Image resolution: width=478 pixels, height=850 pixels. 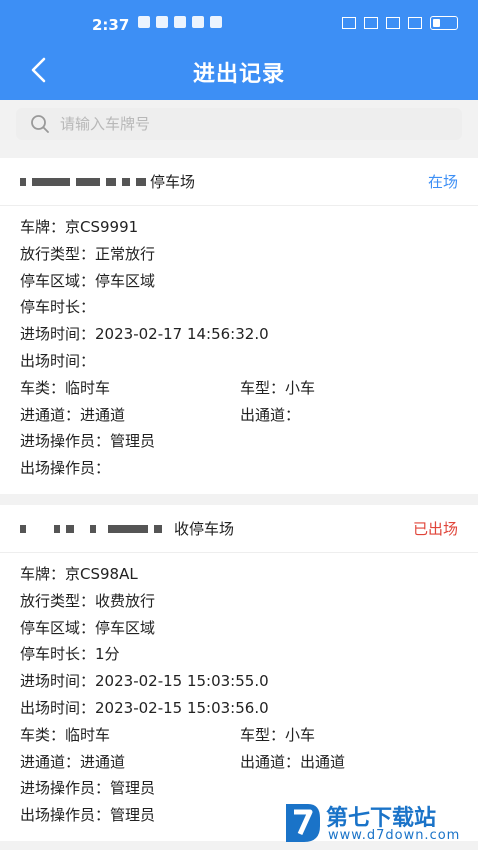 I want to click on watermark-url: www.d7down.com, so click(x=394, y=835).